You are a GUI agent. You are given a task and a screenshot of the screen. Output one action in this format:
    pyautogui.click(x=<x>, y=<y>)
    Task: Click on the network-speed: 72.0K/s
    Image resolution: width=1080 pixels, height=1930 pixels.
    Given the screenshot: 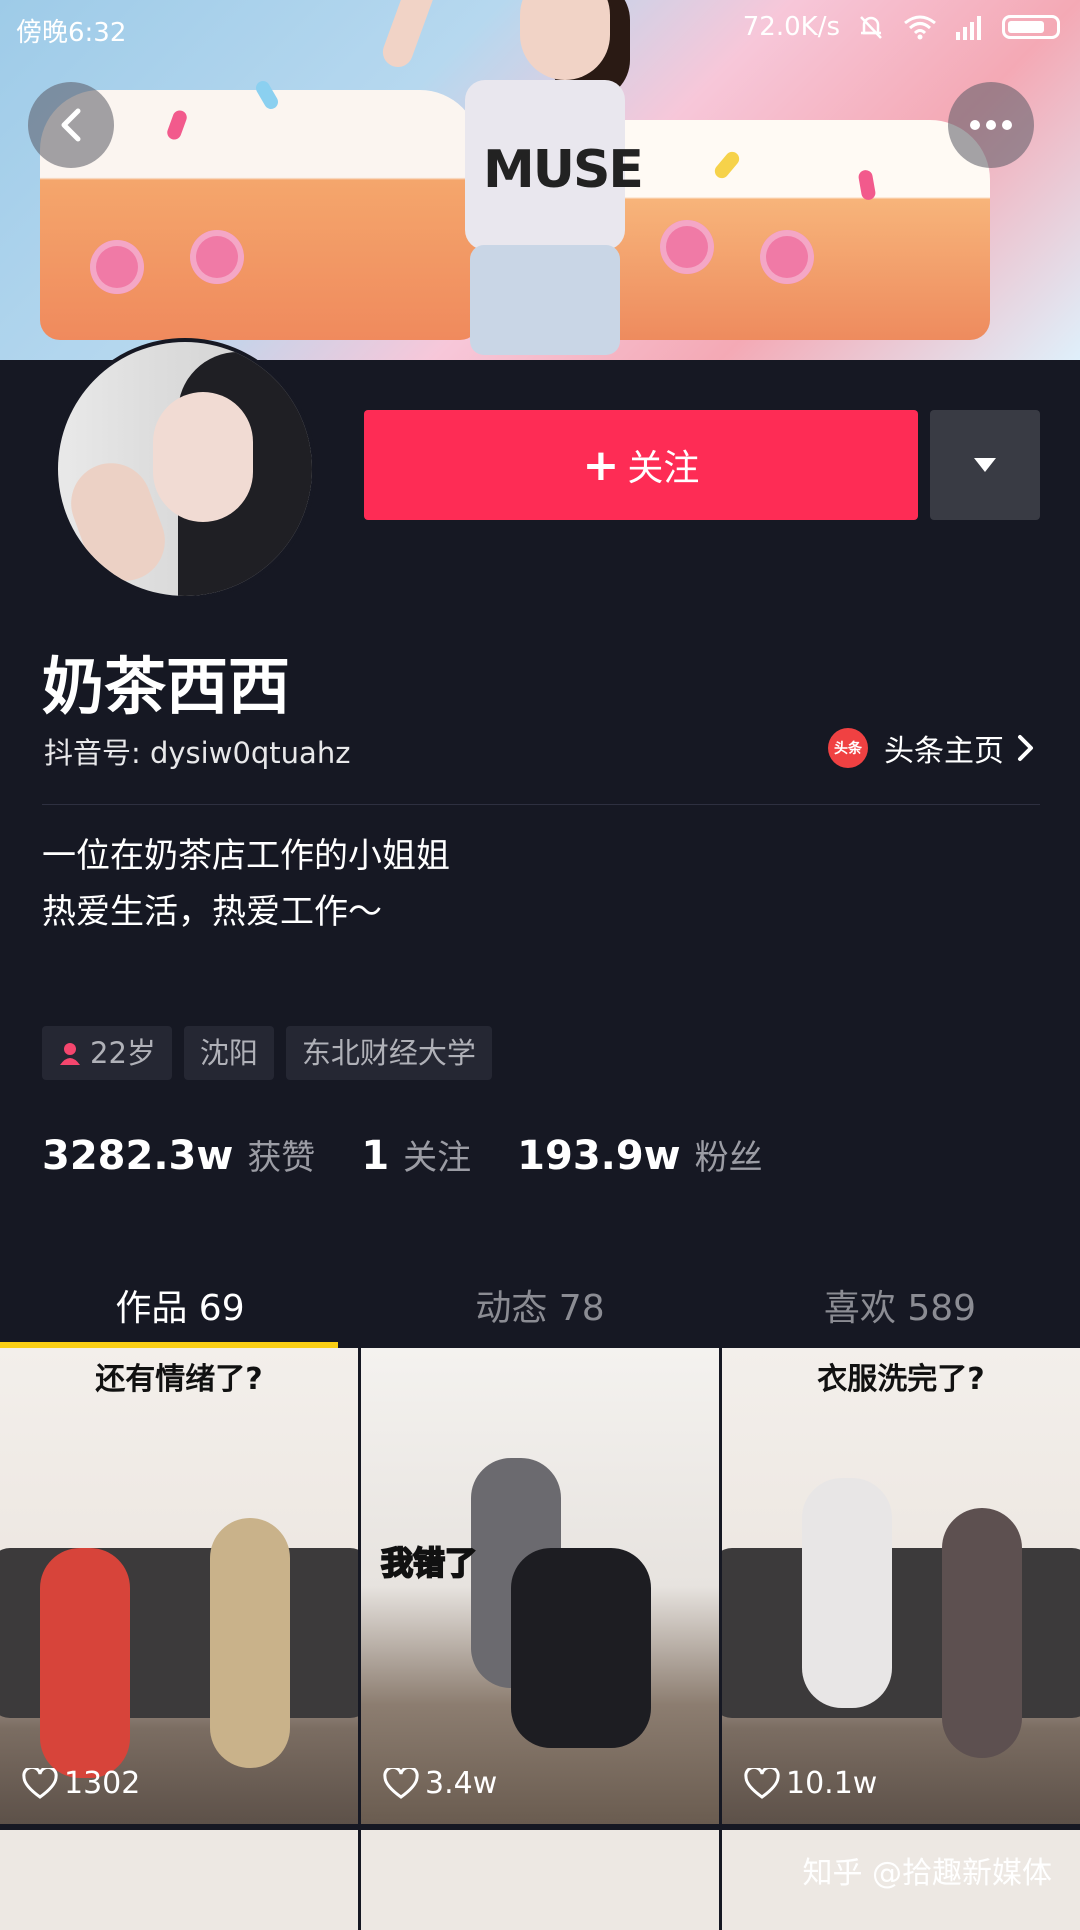 What is the action you would take?
    pyautogui.click(x=791, y=27)
    